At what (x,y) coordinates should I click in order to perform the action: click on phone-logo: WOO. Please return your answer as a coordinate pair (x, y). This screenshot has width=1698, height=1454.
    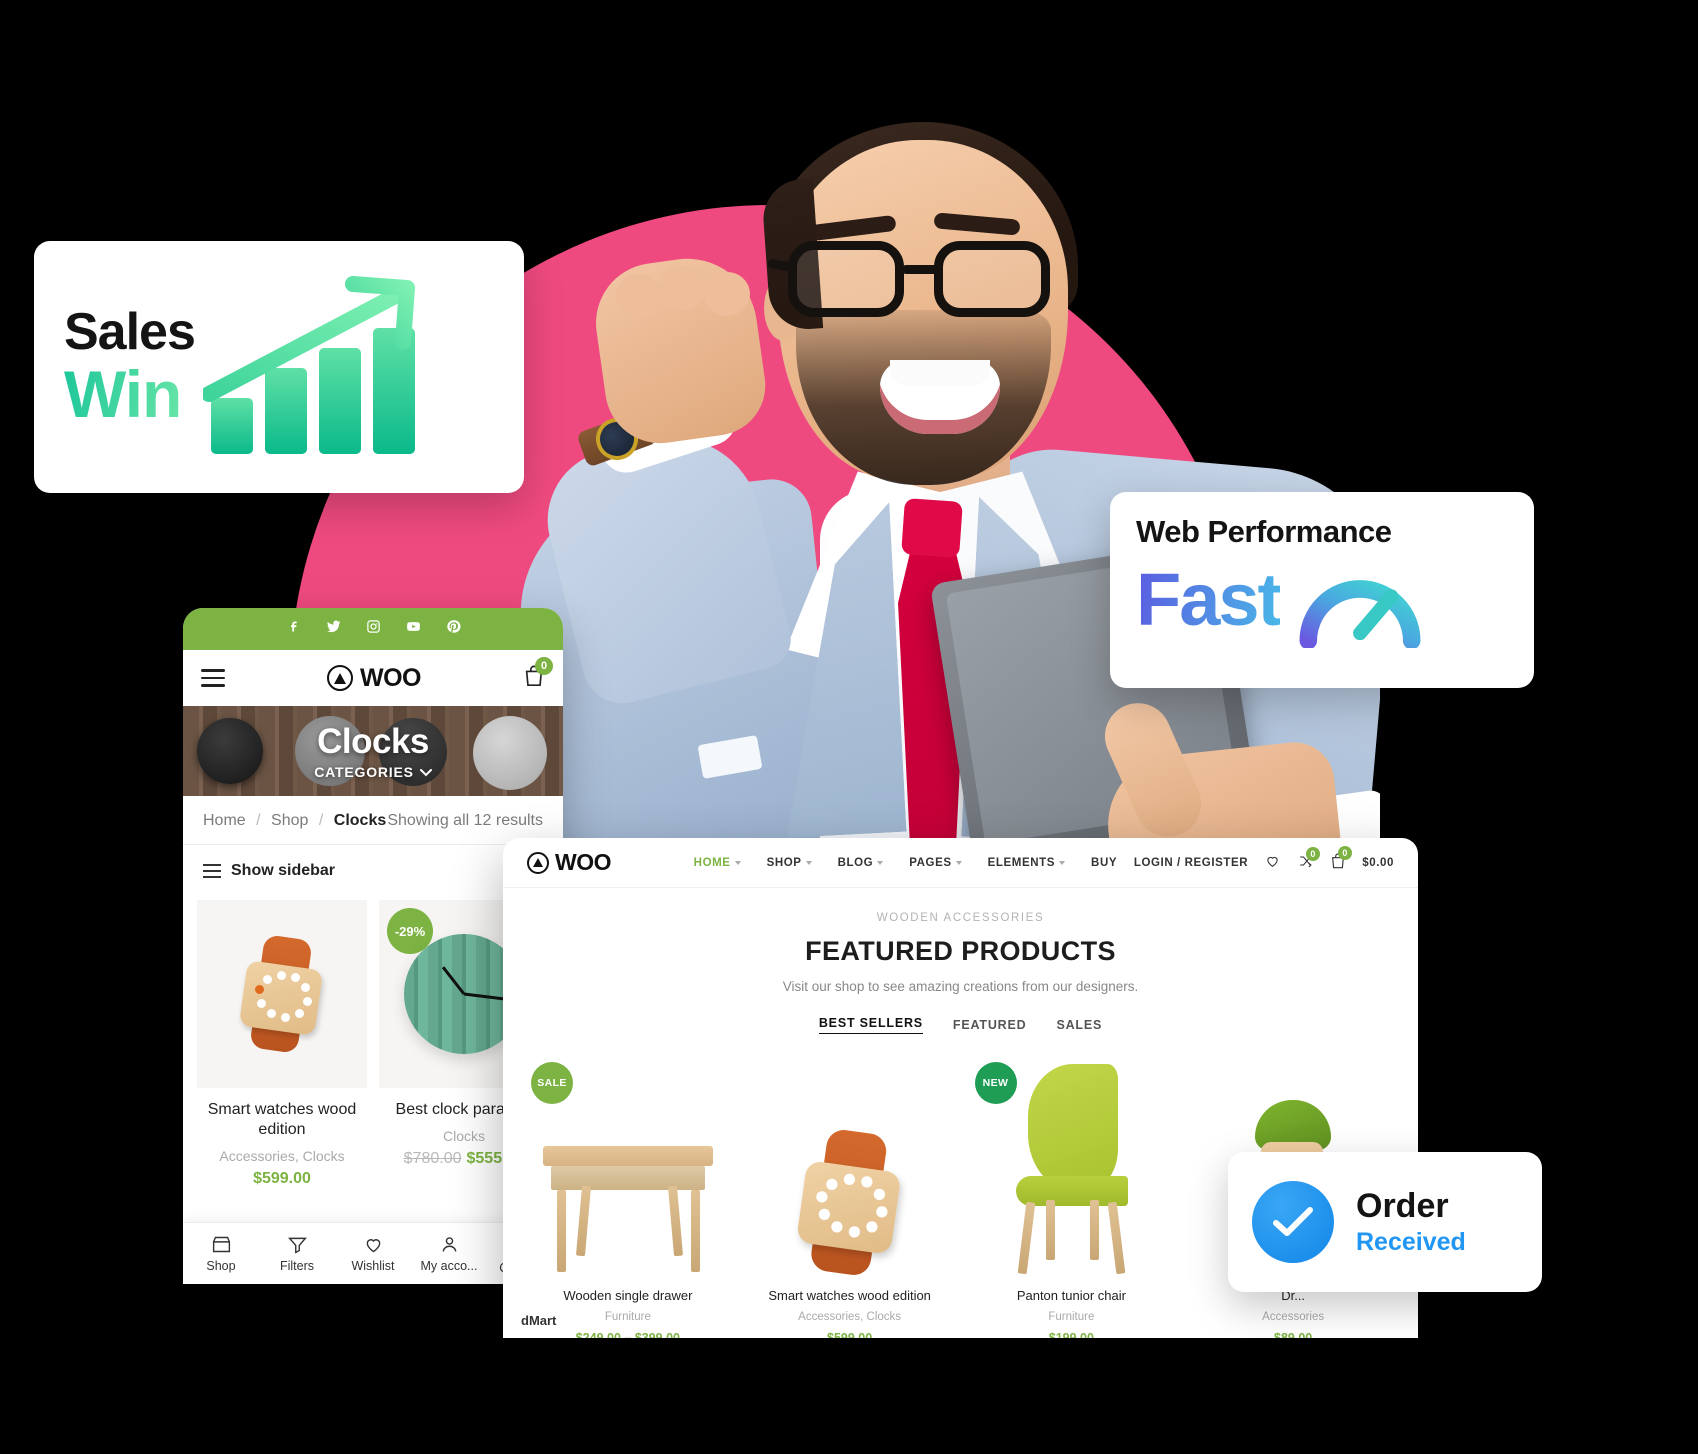
    Looking at the image, I should click on (374, 678).